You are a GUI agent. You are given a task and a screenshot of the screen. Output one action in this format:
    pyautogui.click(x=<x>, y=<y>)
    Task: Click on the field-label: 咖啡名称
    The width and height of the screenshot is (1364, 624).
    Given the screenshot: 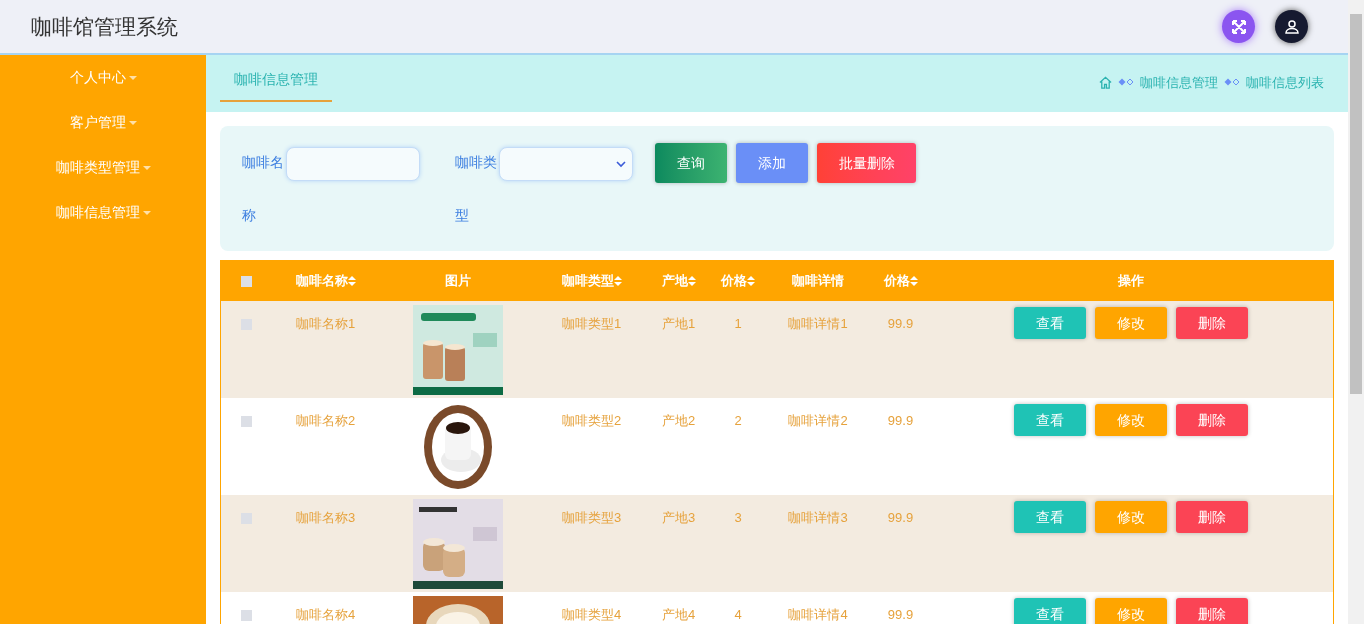 What is the action you would take?
    pyautogui.click(x=263, y=189)
    